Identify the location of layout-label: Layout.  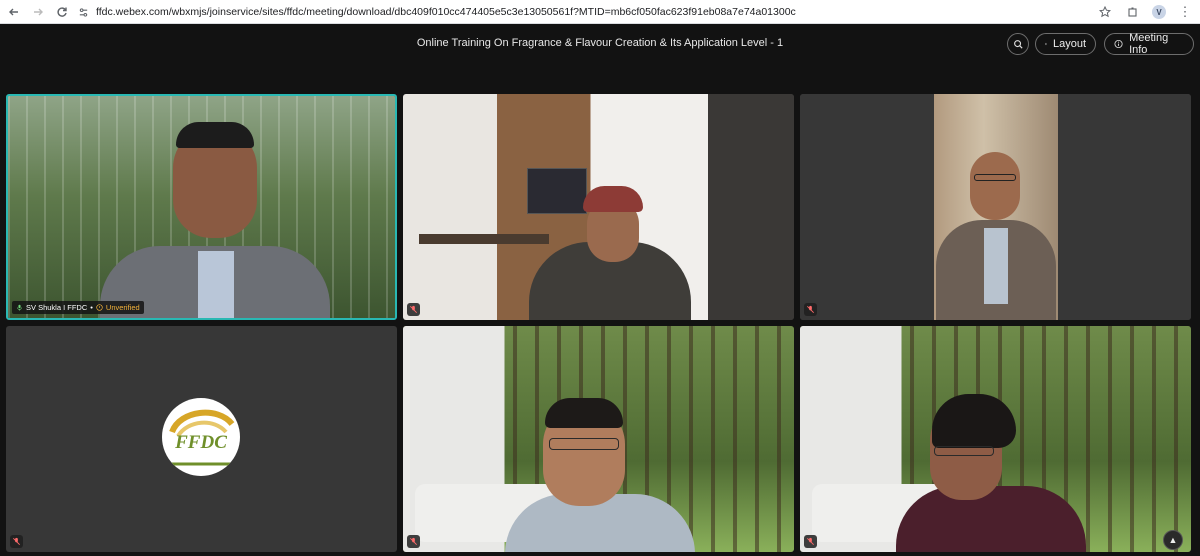
(1069, 44).